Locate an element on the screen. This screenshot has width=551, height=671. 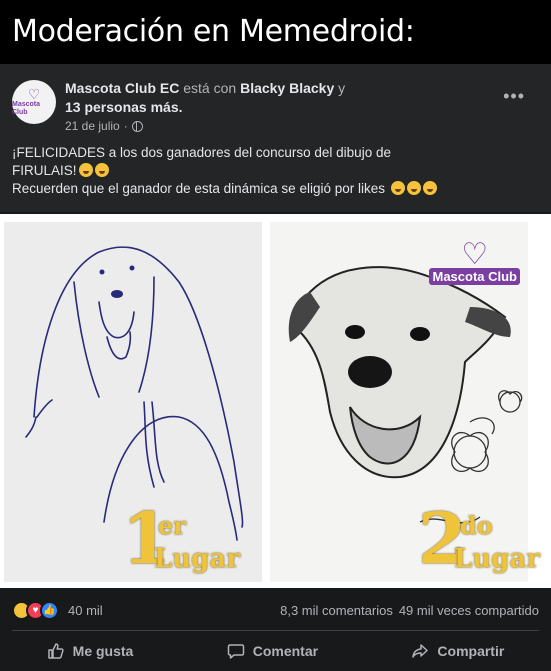
first-place-label: Lugar is located at coordinates (197, 559).